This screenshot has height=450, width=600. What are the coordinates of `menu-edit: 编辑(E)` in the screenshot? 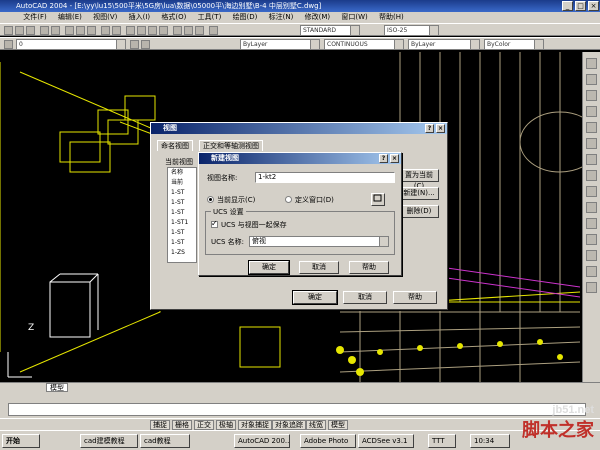 It's located at (70, 17).